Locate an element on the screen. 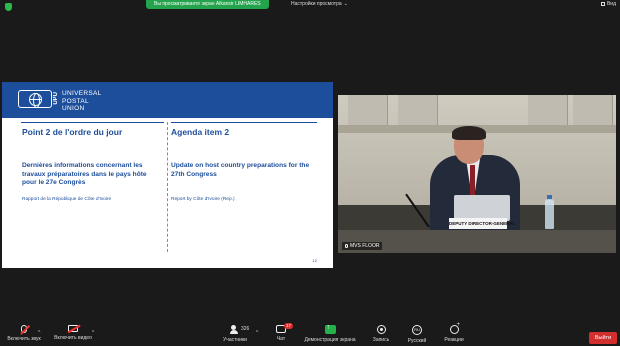  language-label: Русский is located at coordinates (417, 341).